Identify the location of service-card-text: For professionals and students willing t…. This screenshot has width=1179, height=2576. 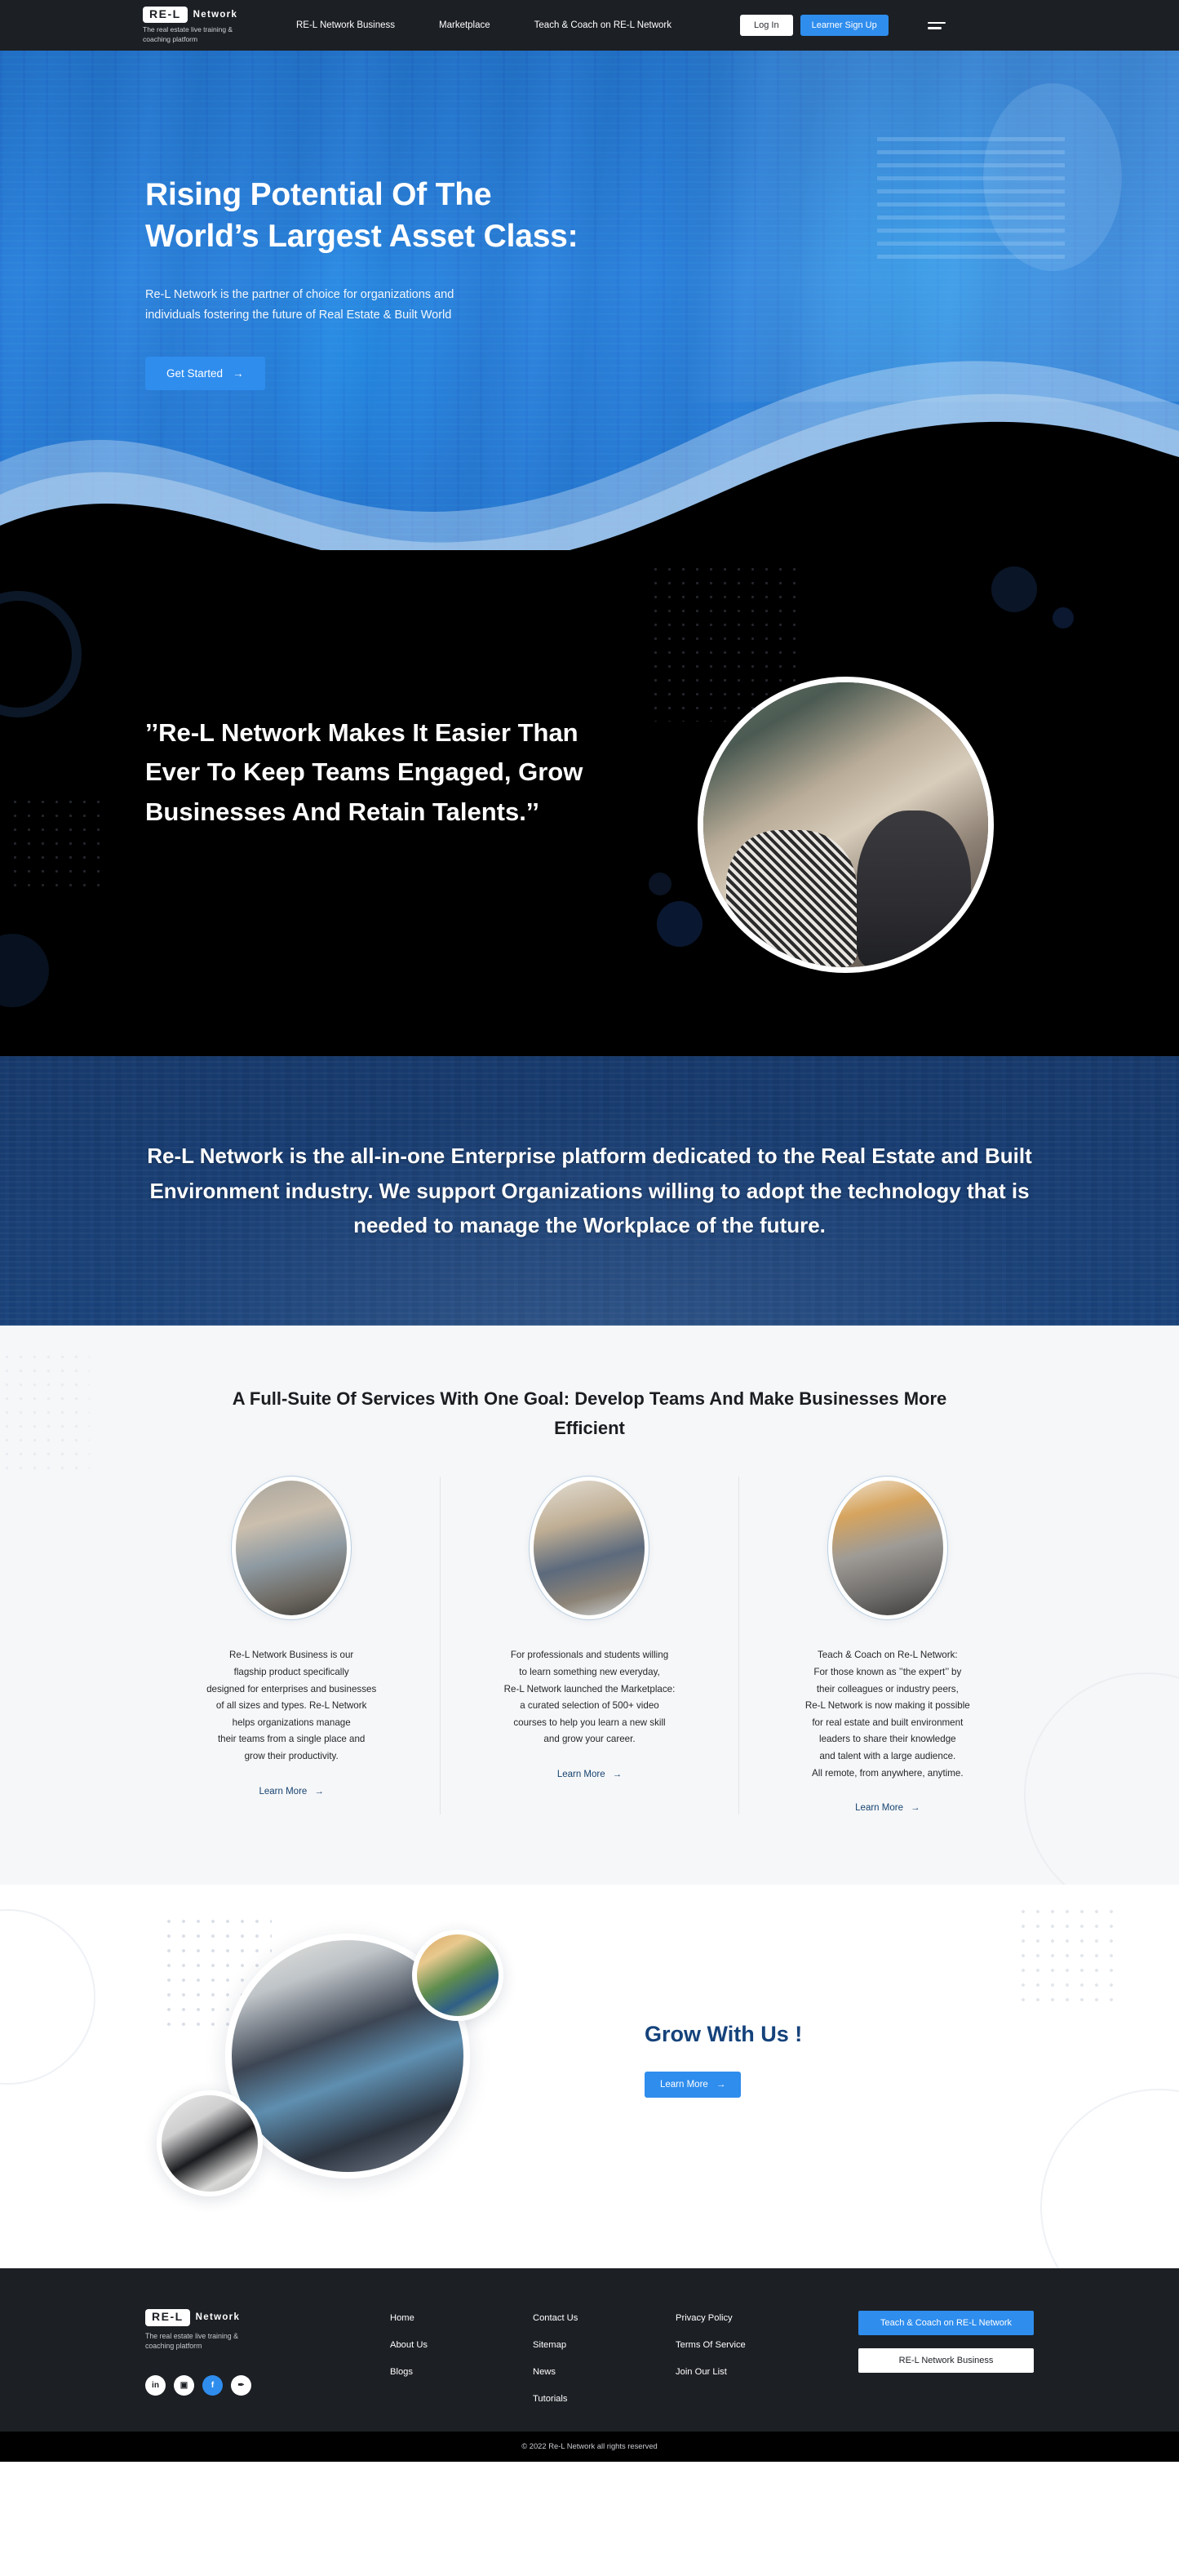
(589, 1697).